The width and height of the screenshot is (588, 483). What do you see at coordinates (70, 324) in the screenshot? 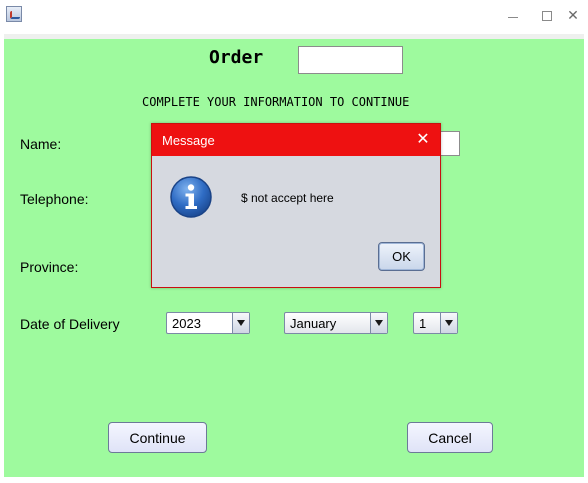
I see `date-of-delivery-label: Date of Delivery` at bounding box center [70, 324].